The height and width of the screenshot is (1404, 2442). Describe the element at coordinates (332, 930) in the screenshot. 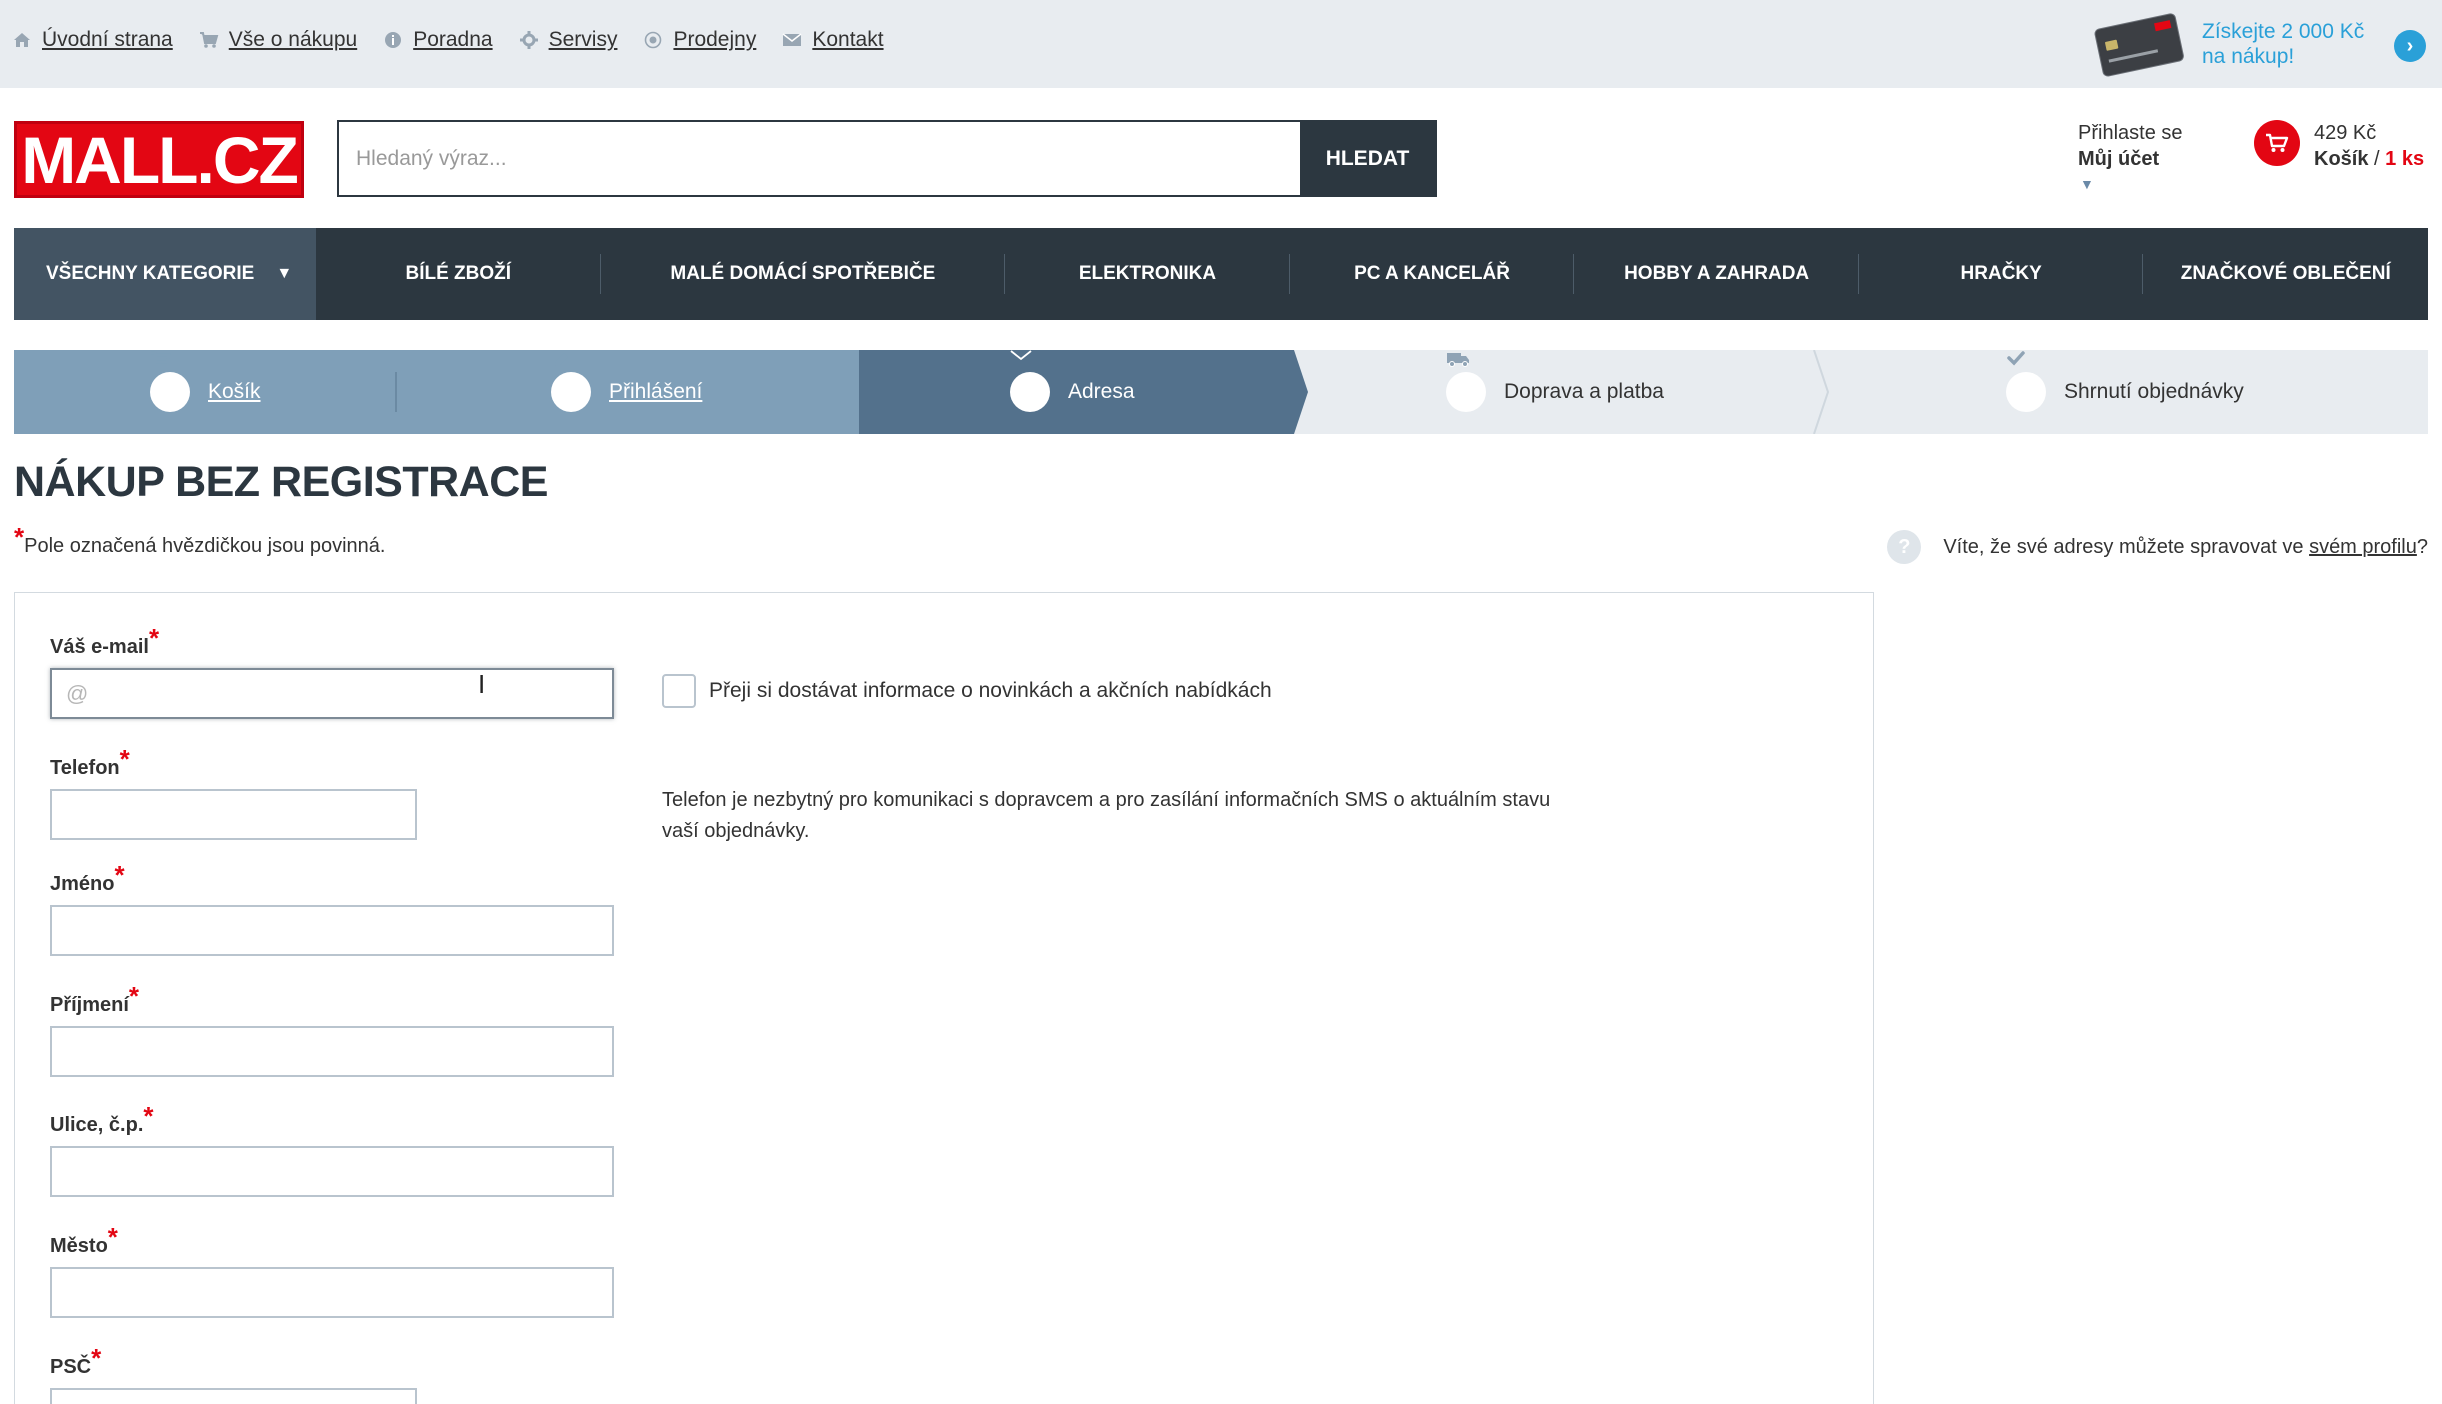

I see `first-name-field` at that location.